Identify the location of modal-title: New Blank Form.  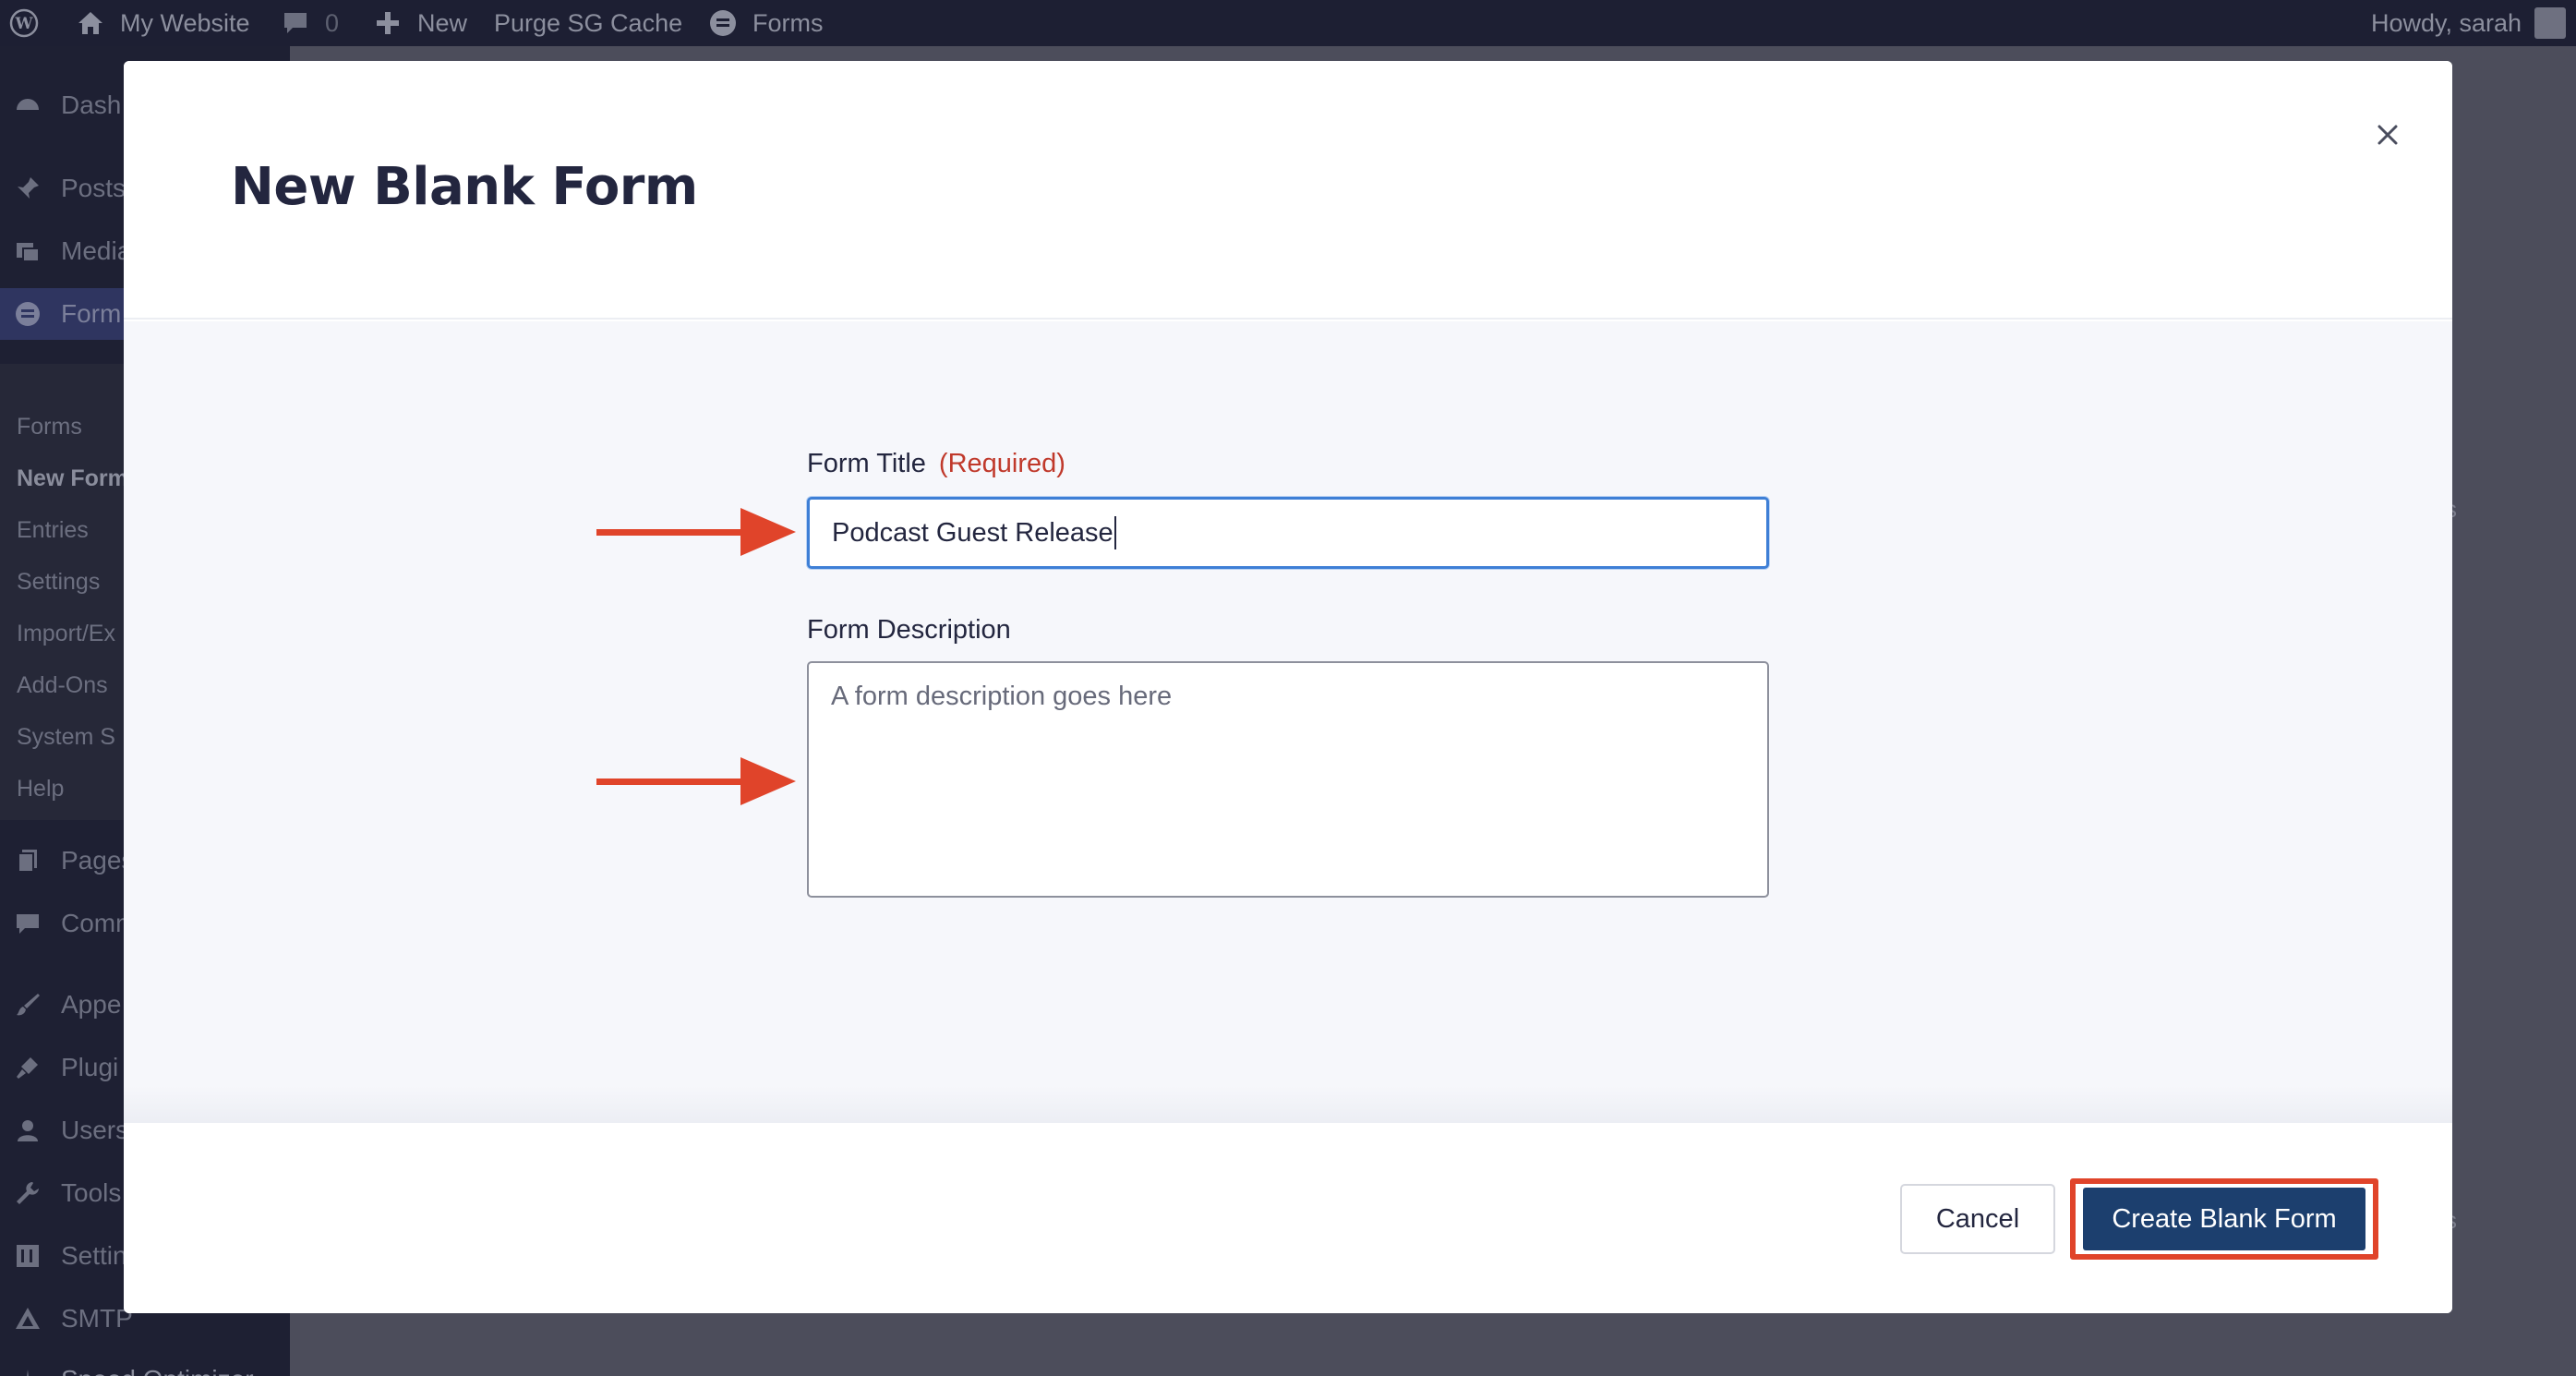
(464, 187).